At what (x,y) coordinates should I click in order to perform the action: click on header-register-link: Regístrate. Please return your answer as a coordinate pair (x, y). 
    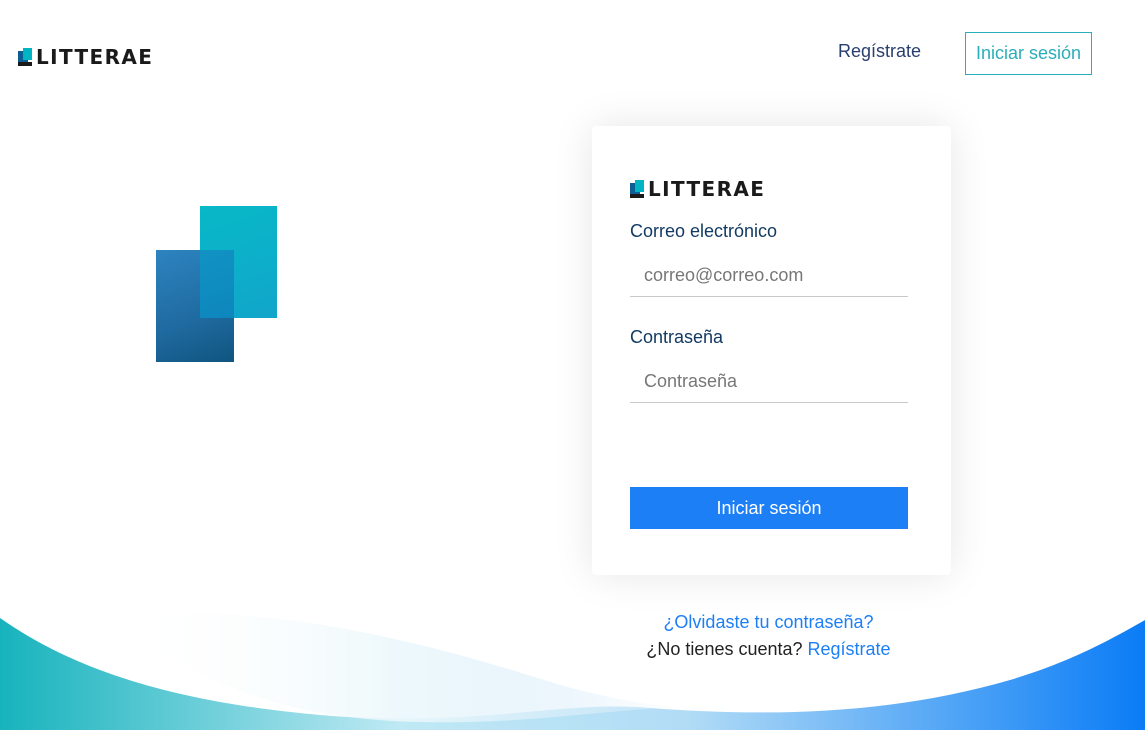
    Looking at the image, I should click on (879, 51).